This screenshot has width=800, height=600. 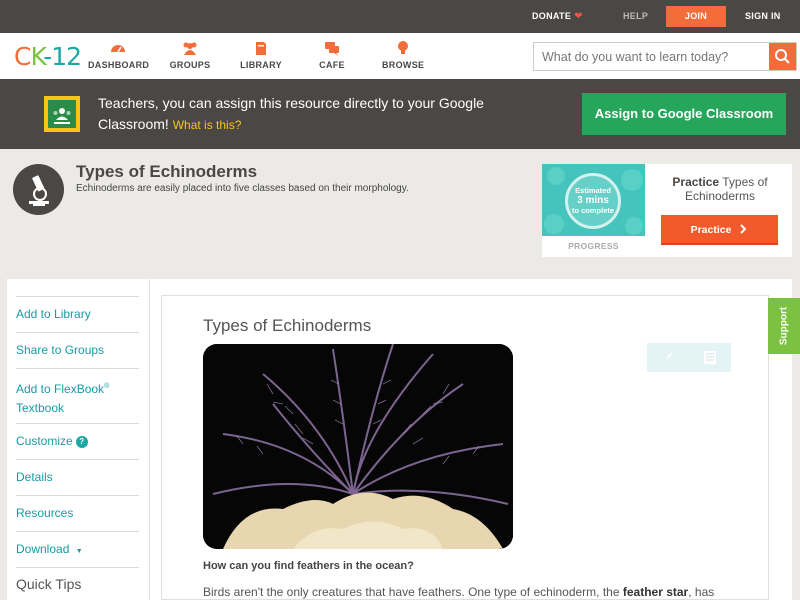 I want to click on google-classroom-icon, so click(x=62, y=114).